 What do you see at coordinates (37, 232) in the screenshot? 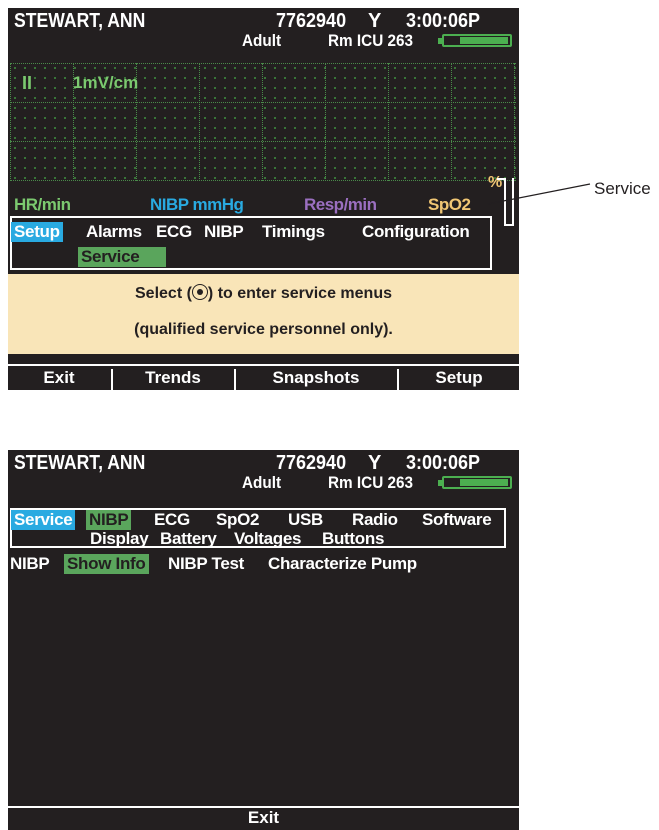
I see `menu-setup: Setup` at bounding box center [37, 232].